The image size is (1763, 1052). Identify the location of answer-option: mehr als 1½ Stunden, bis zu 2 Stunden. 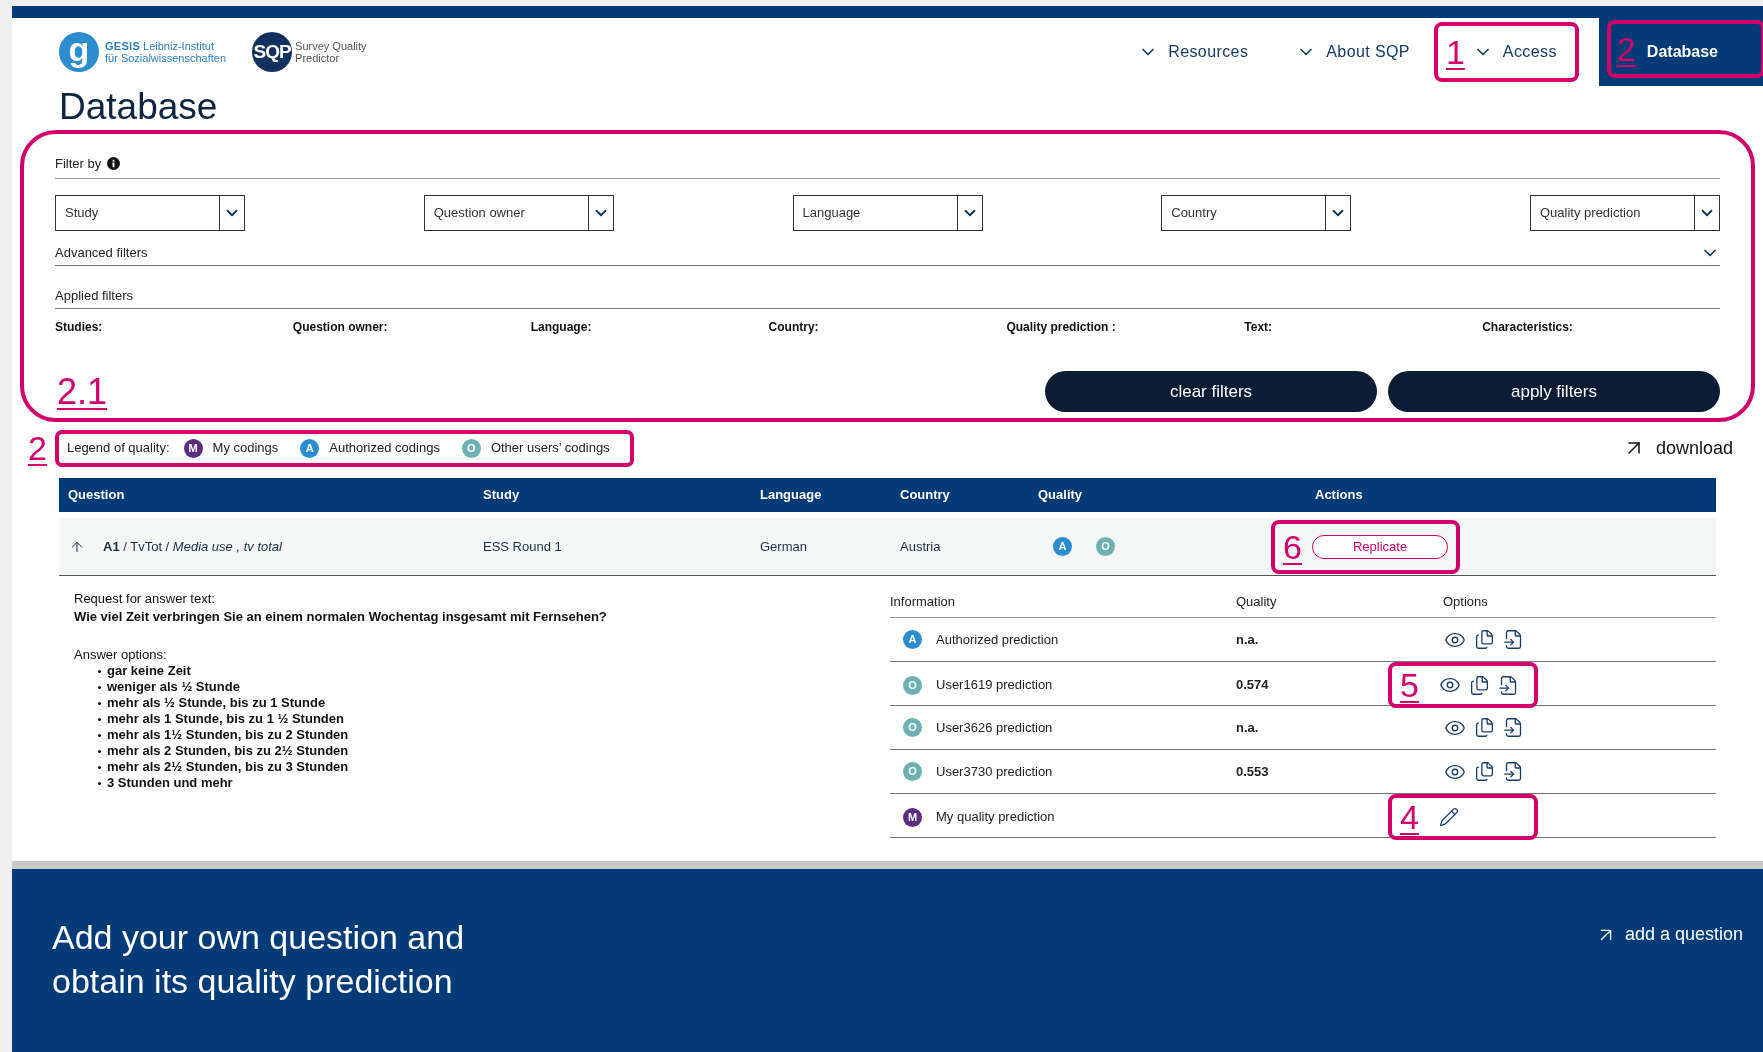
(228, 735).